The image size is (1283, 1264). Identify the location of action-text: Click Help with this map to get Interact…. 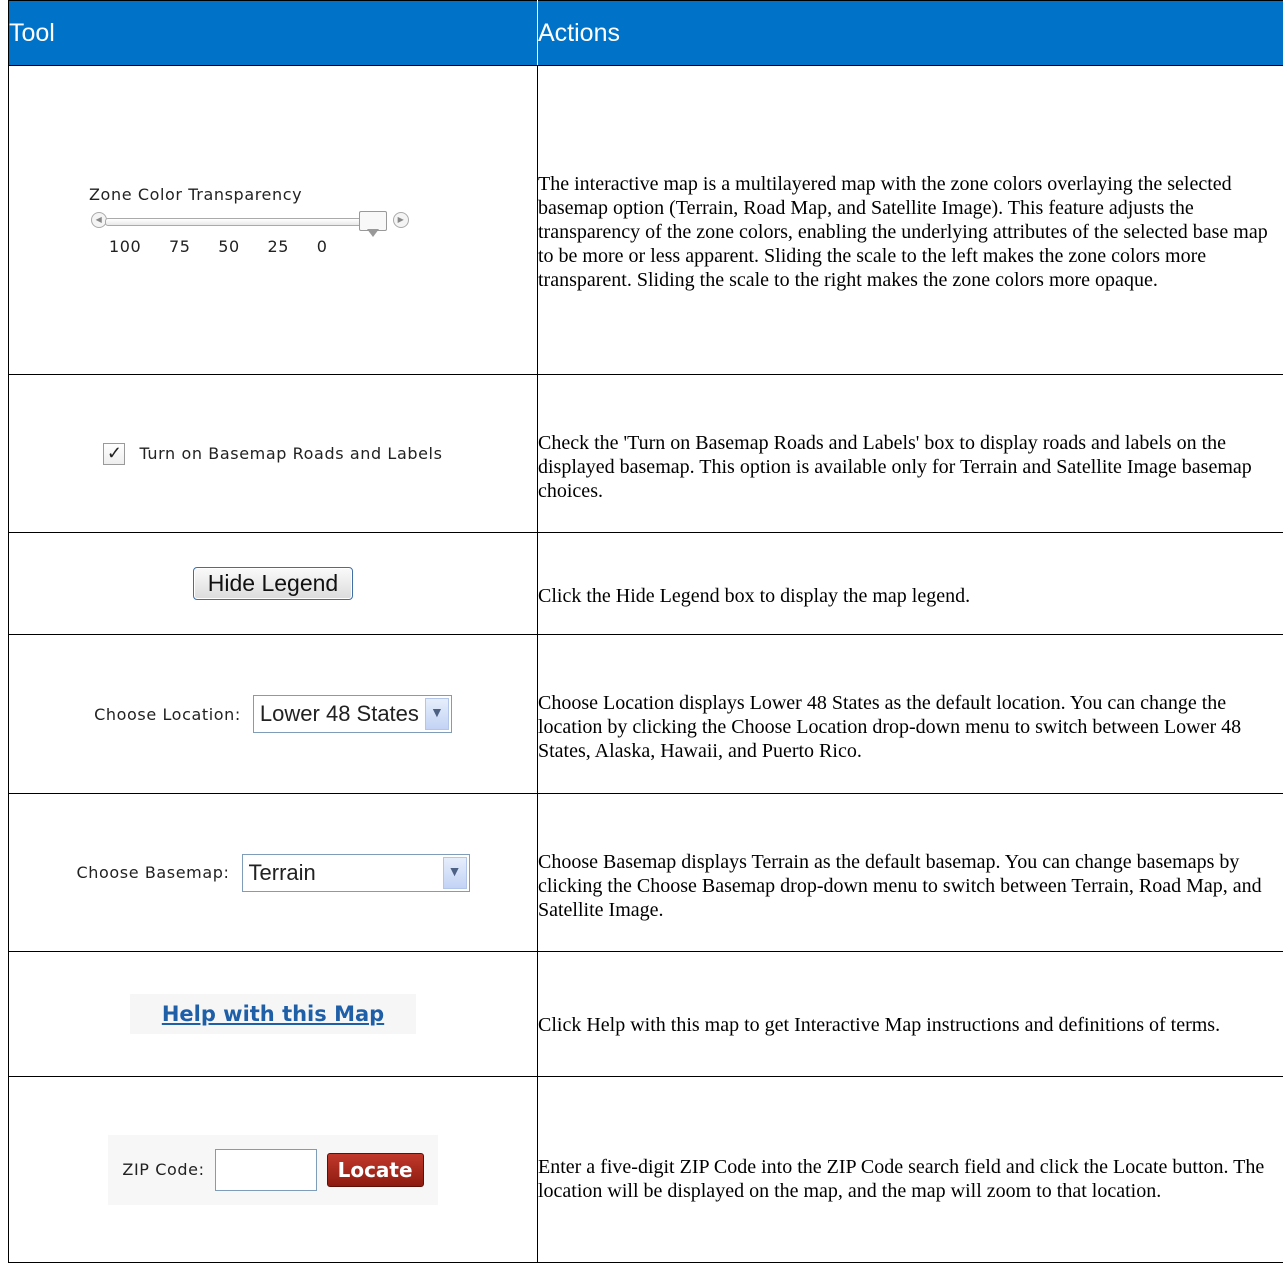
(910, 1014).